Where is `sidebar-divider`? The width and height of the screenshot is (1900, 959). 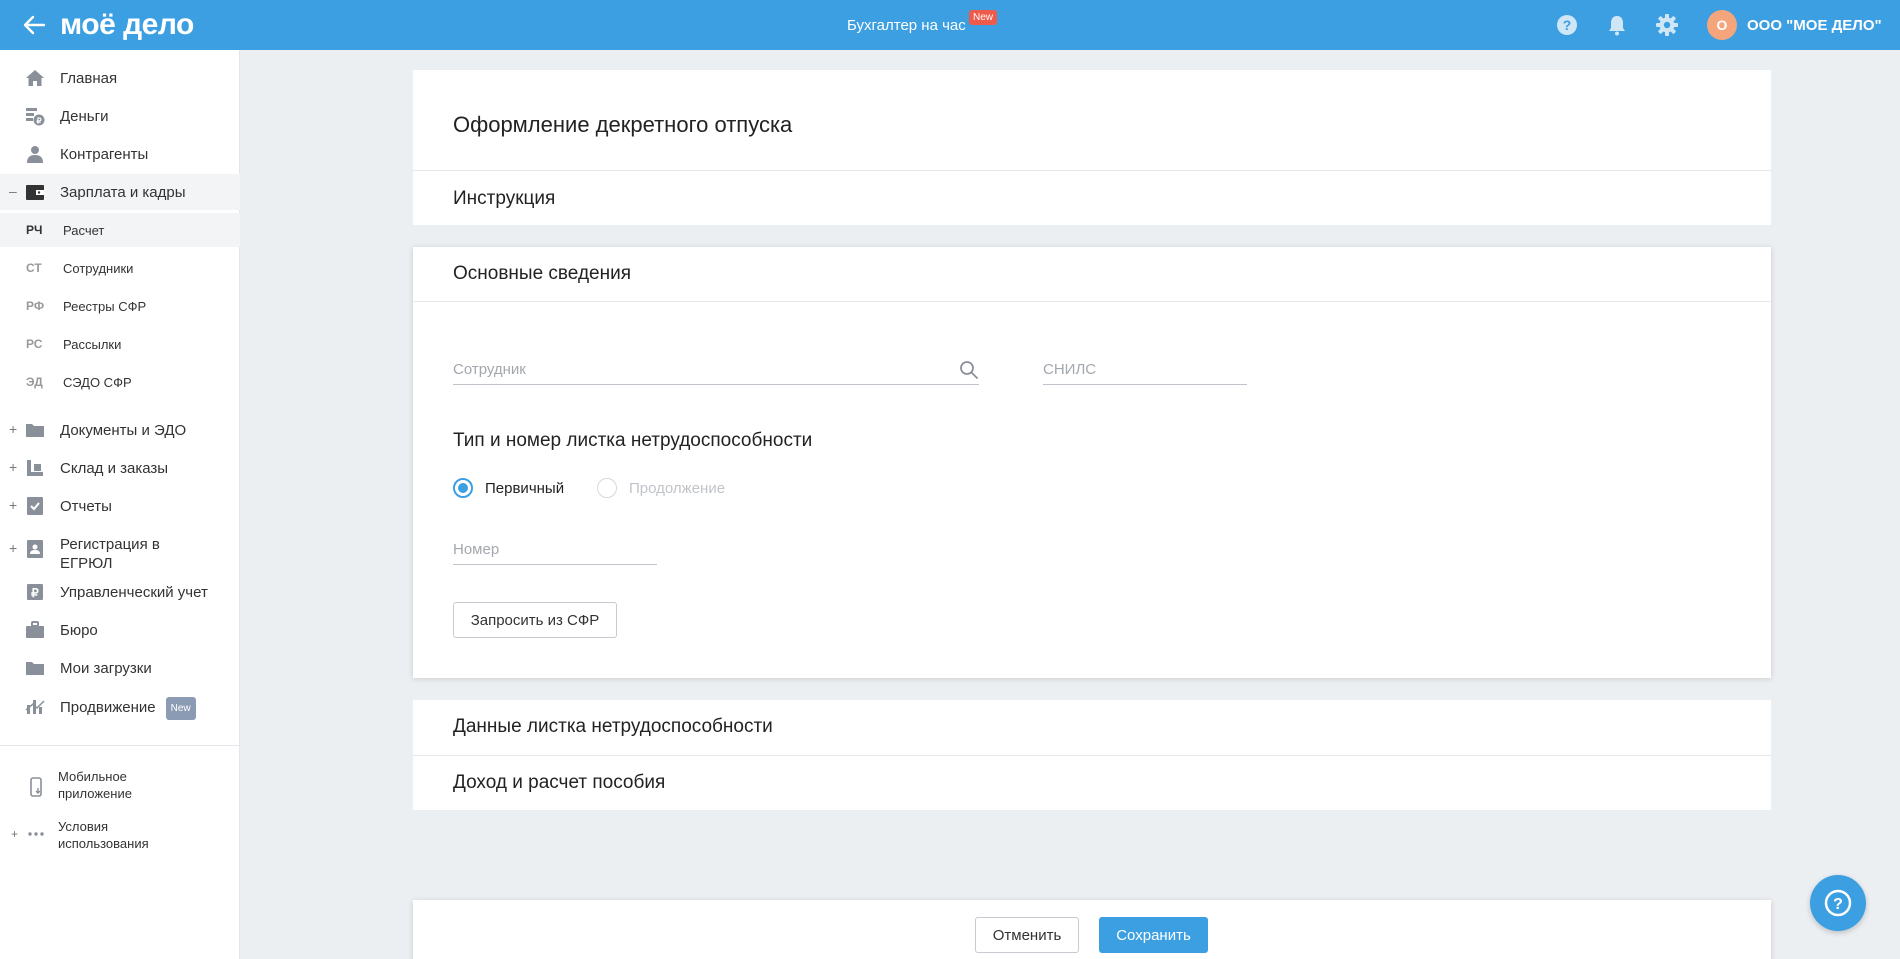 sidebar-divider is located at coordinates (120, 745).